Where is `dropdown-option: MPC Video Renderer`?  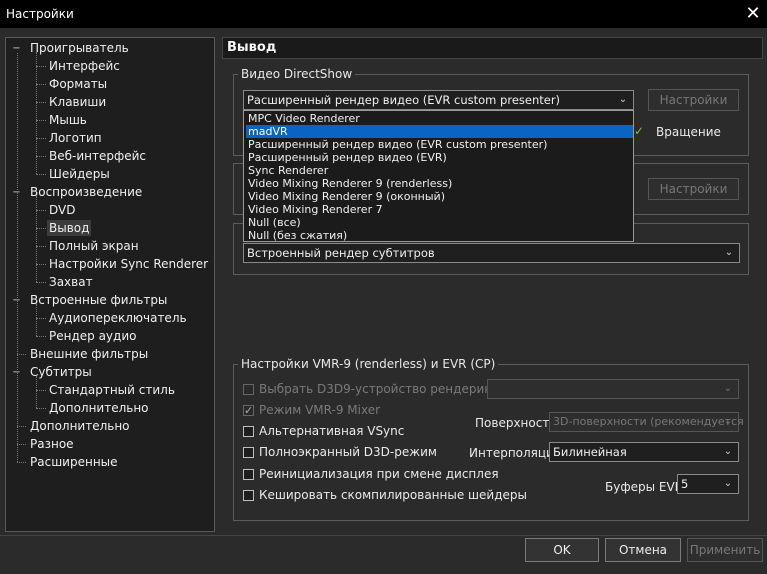 dropdown-option: MPC Video Renderer is located at coordinates (439, 118).